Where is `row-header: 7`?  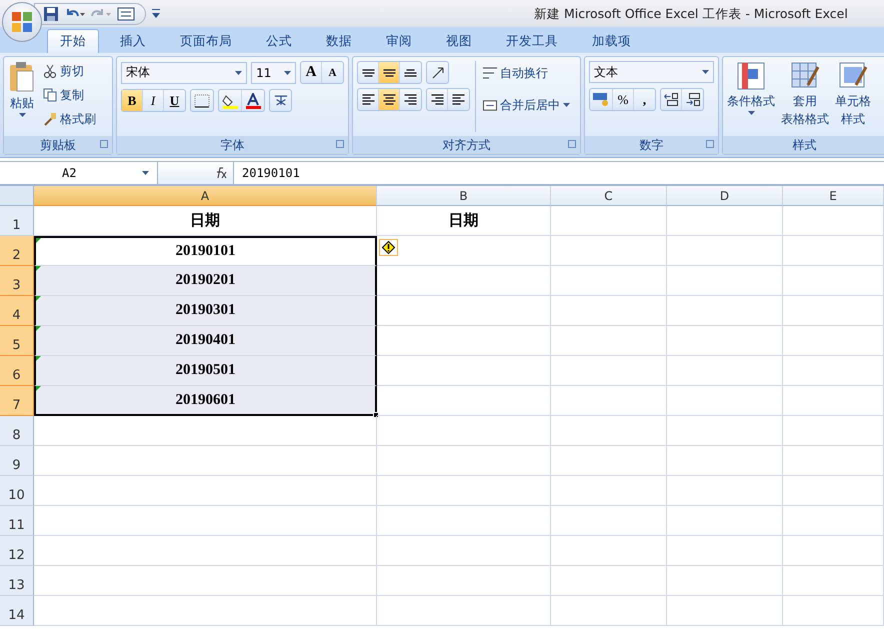 row-header: 7 is located at coordinates (17, 401).